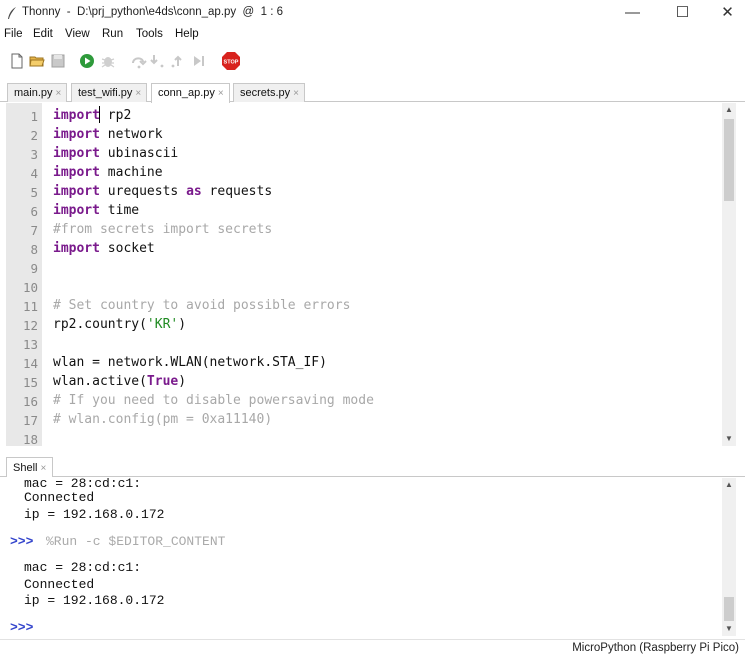 This screenshot has height=659, width=745. I want to click on code-token: wlan = network.WLAN(network.STA_IF), so click(190, 362).